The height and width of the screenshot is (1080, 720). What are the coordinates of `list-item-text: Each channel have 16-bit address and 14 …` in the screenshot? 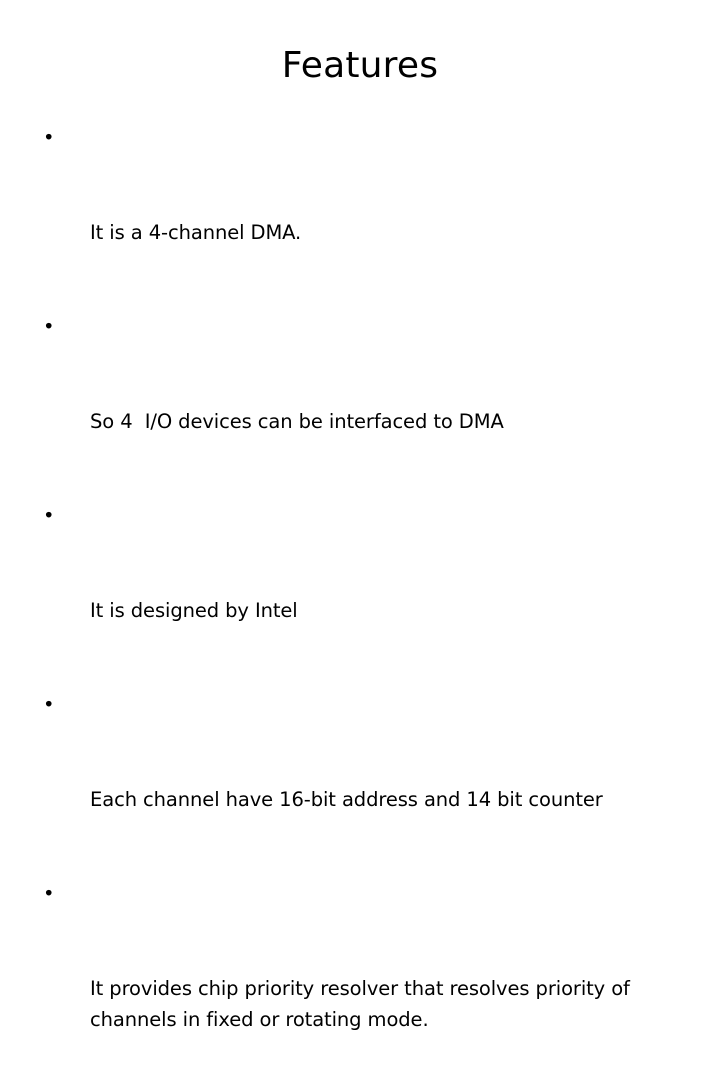 It's located at (346, 799).